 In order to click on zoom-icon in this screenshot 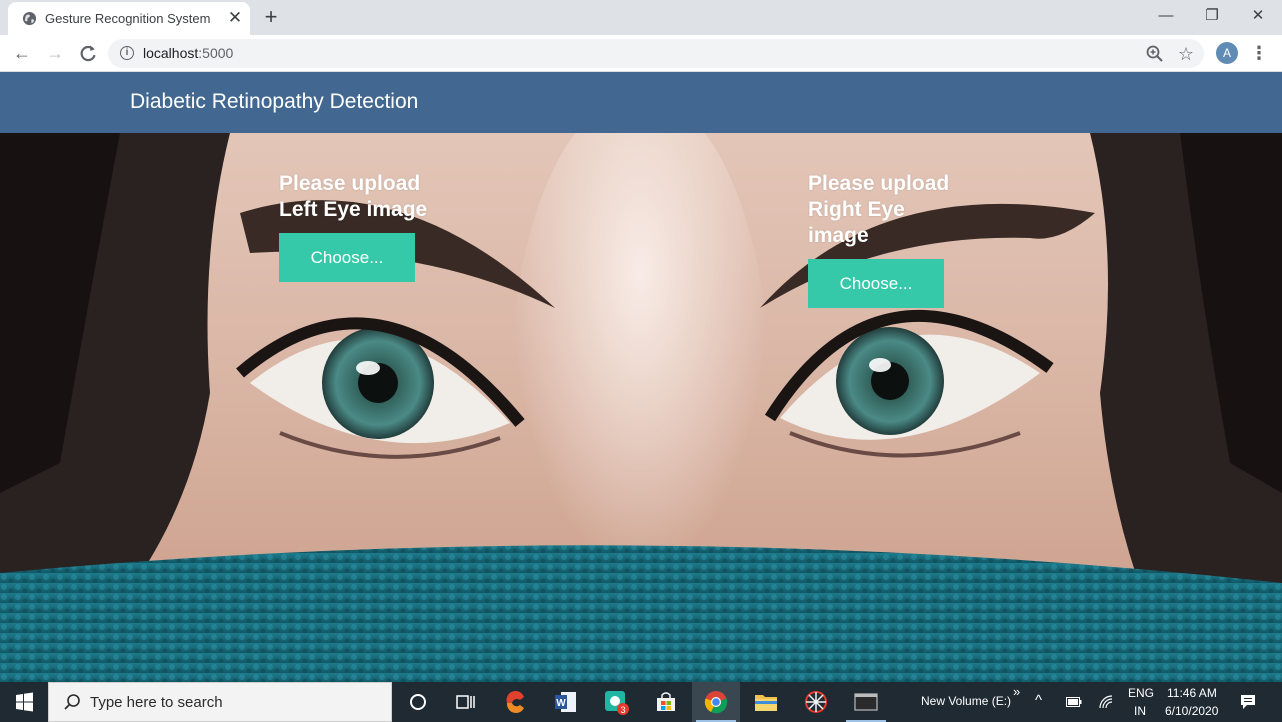, I will do `click(1155, 54)`.